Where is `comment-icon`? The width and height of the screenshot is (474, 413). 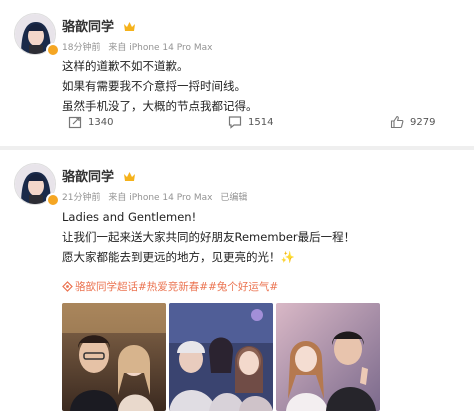 comment-icon is located at coordinates (235, 122).